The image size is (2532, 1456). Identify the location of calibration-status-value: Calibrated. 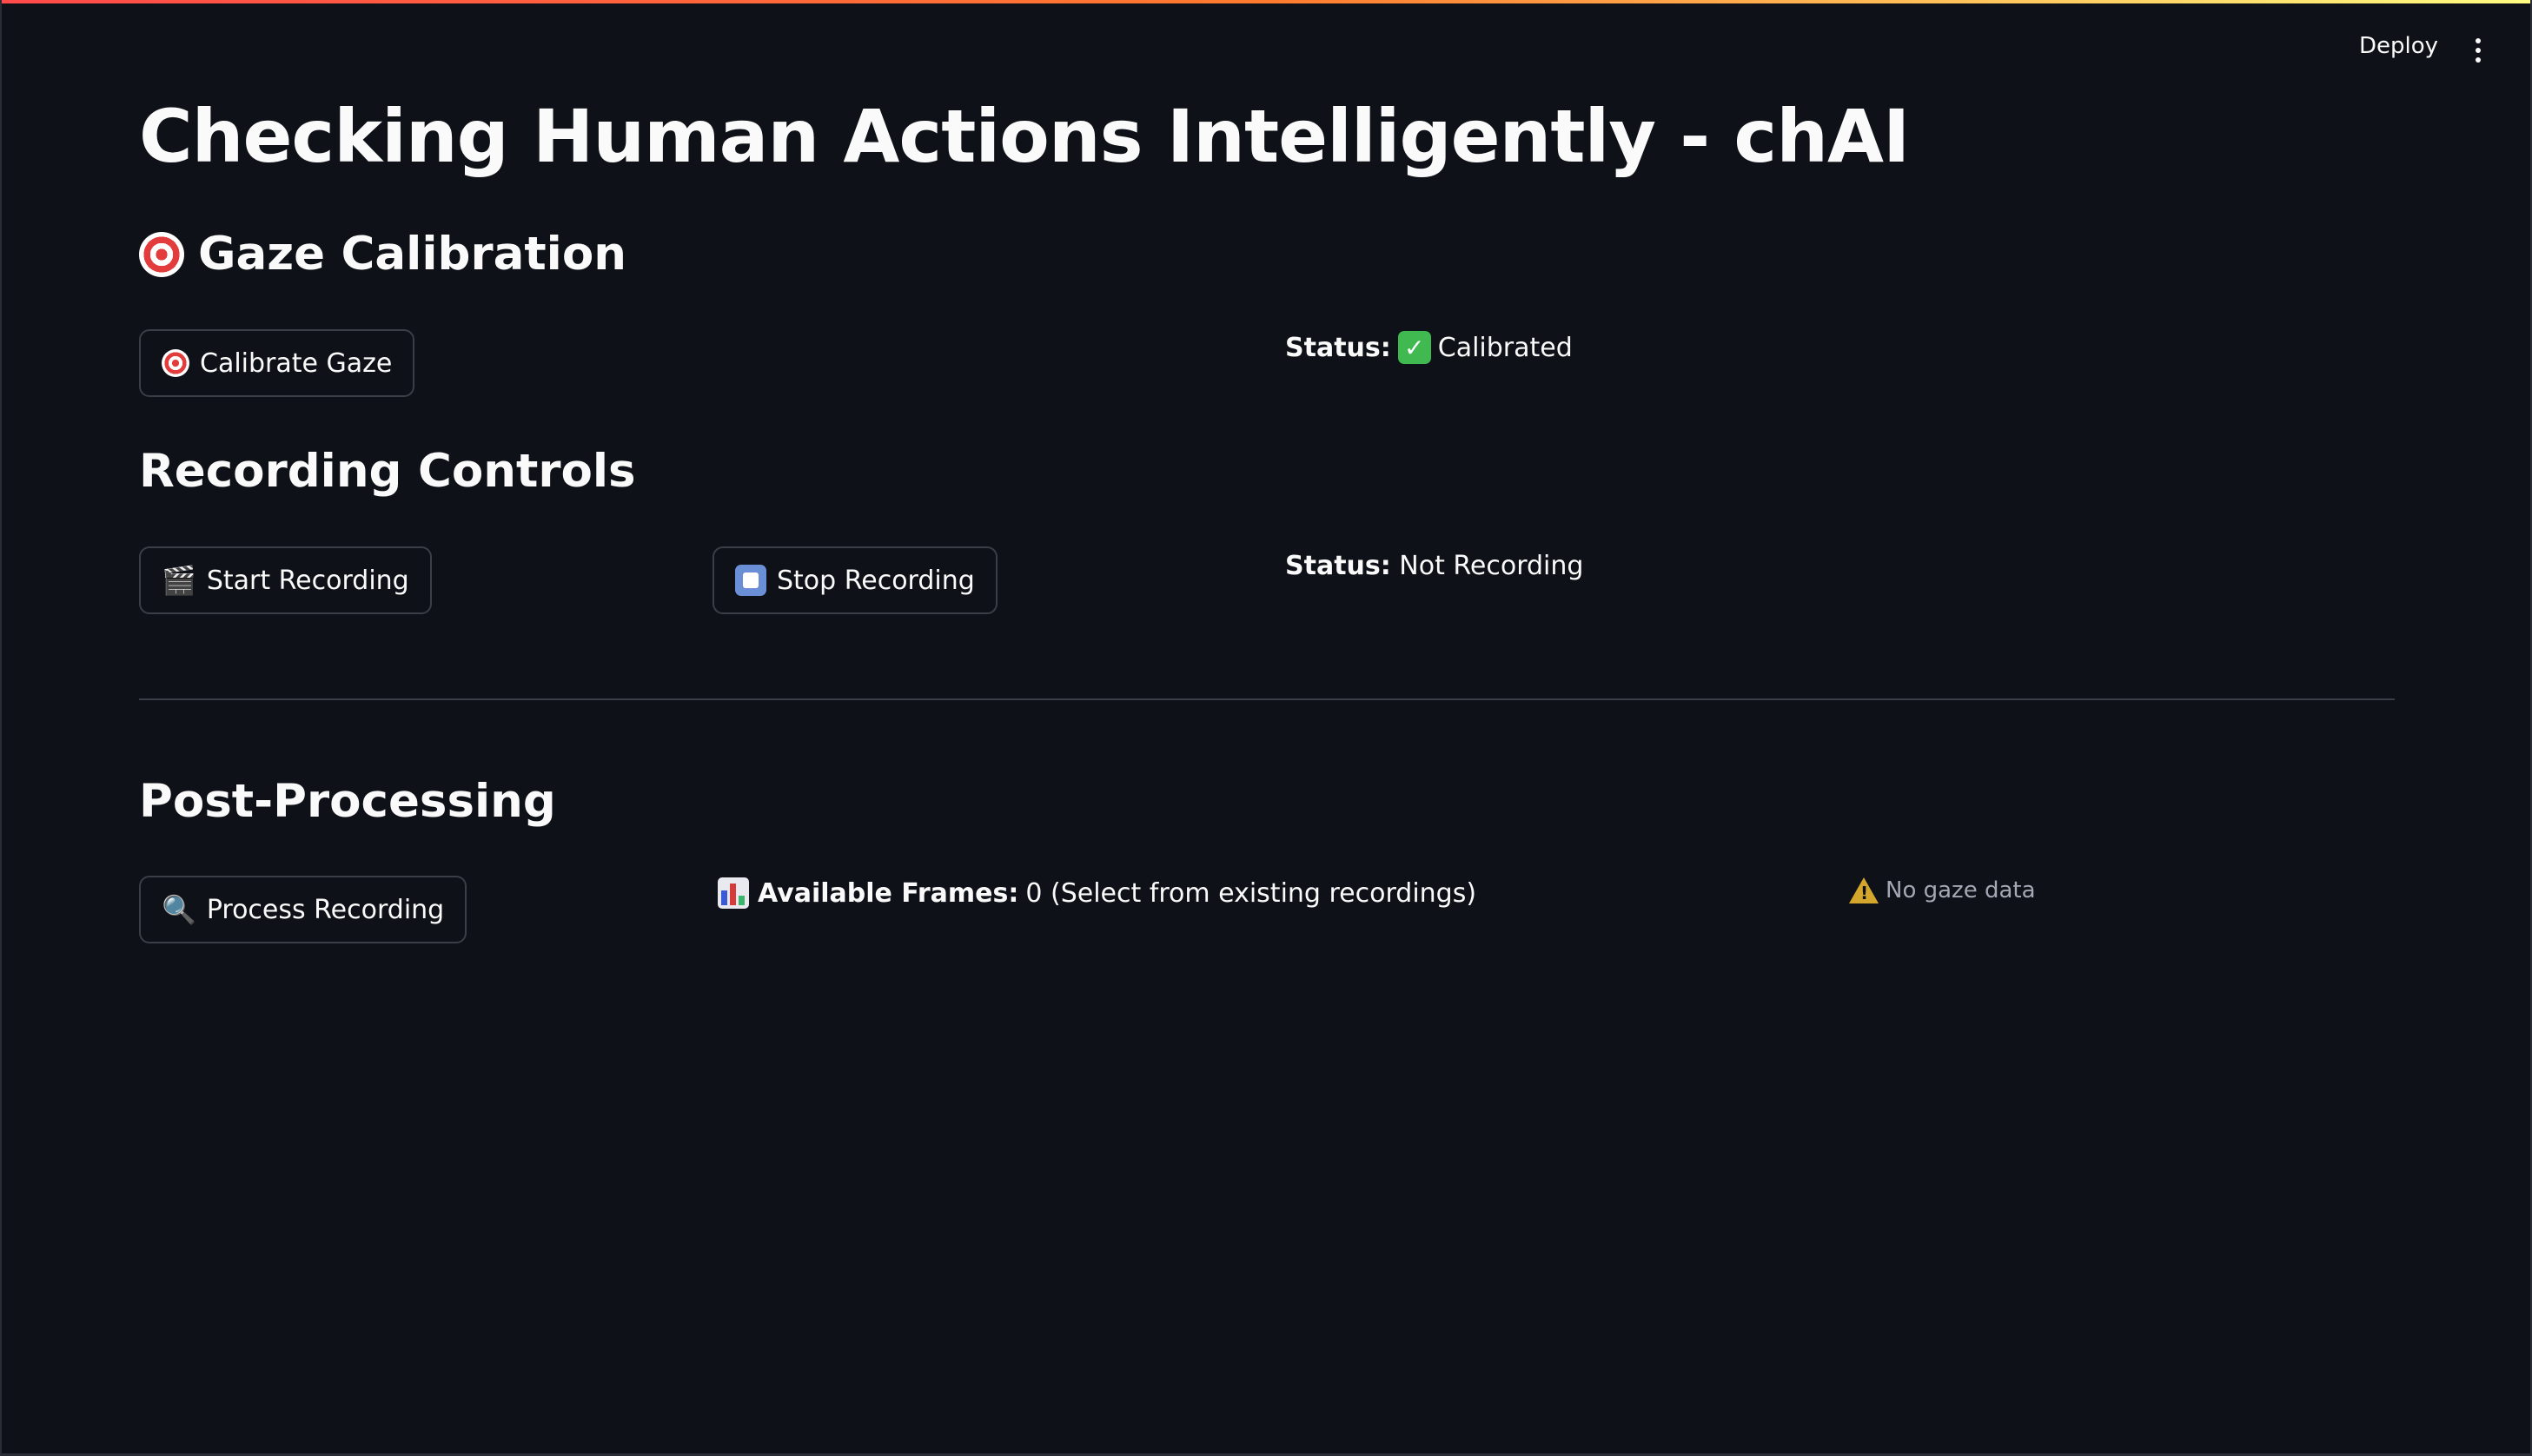
(1505, 347).